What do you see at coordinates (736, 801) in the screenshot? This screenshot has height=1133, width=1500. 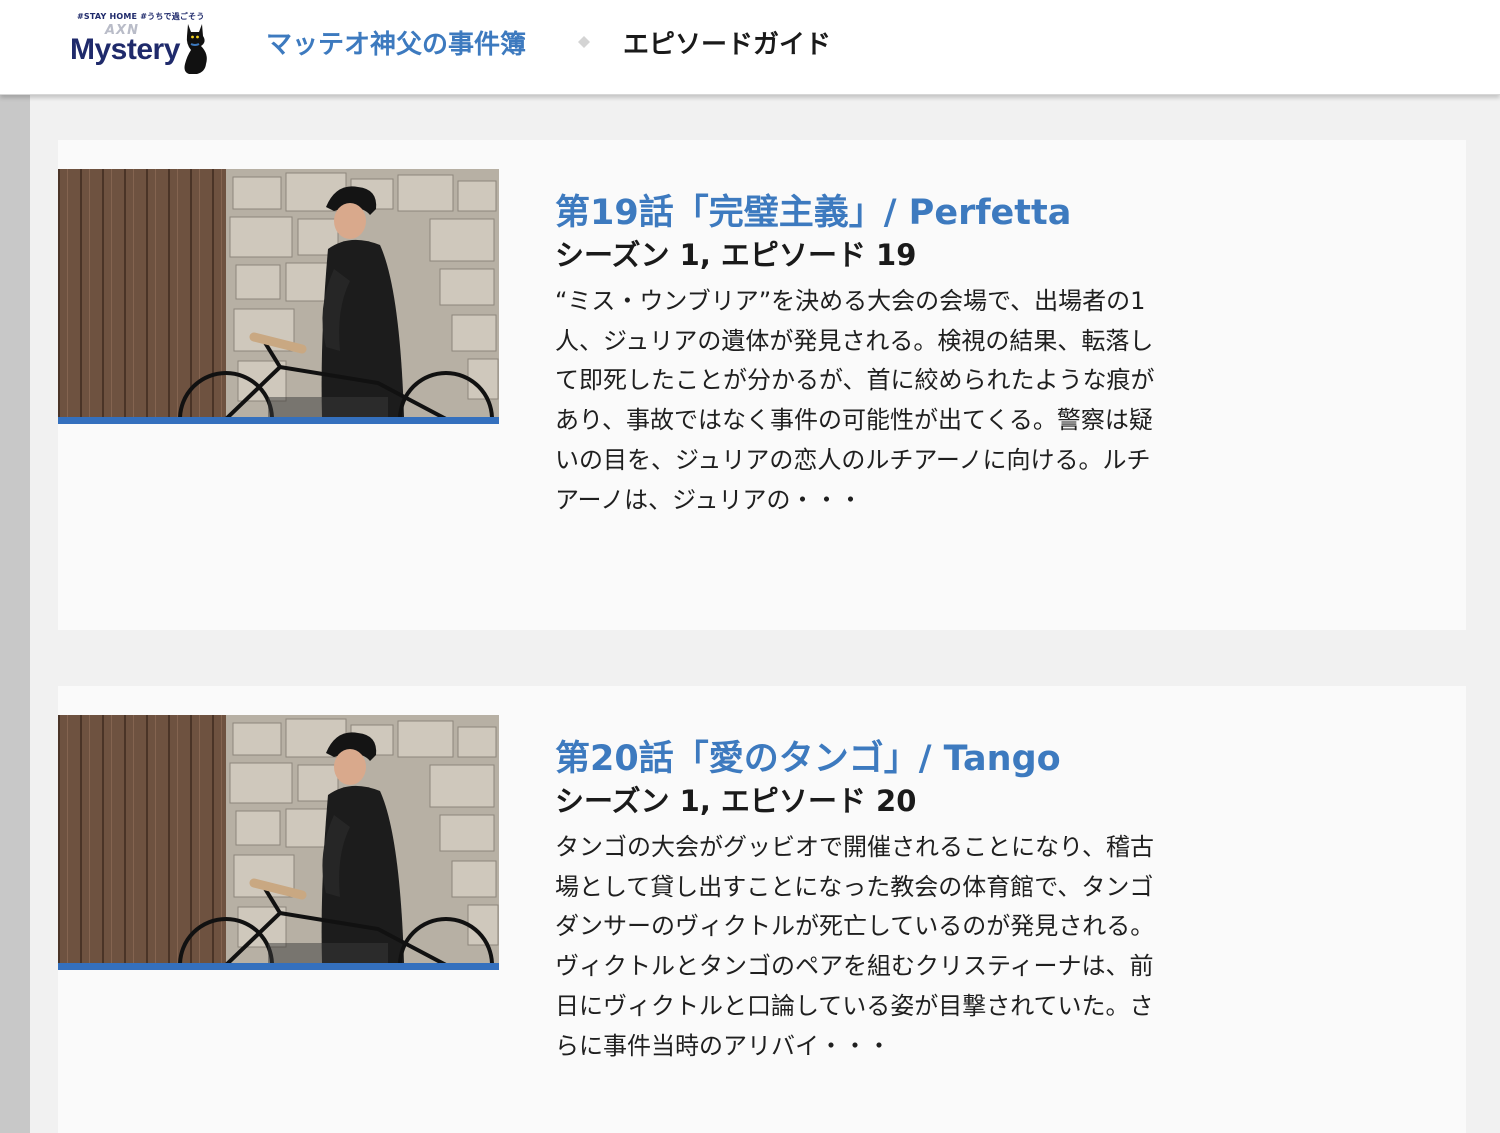 I see `episode-season-number: シーズン 1, エピソード 20` at bounding box center [736, 801].